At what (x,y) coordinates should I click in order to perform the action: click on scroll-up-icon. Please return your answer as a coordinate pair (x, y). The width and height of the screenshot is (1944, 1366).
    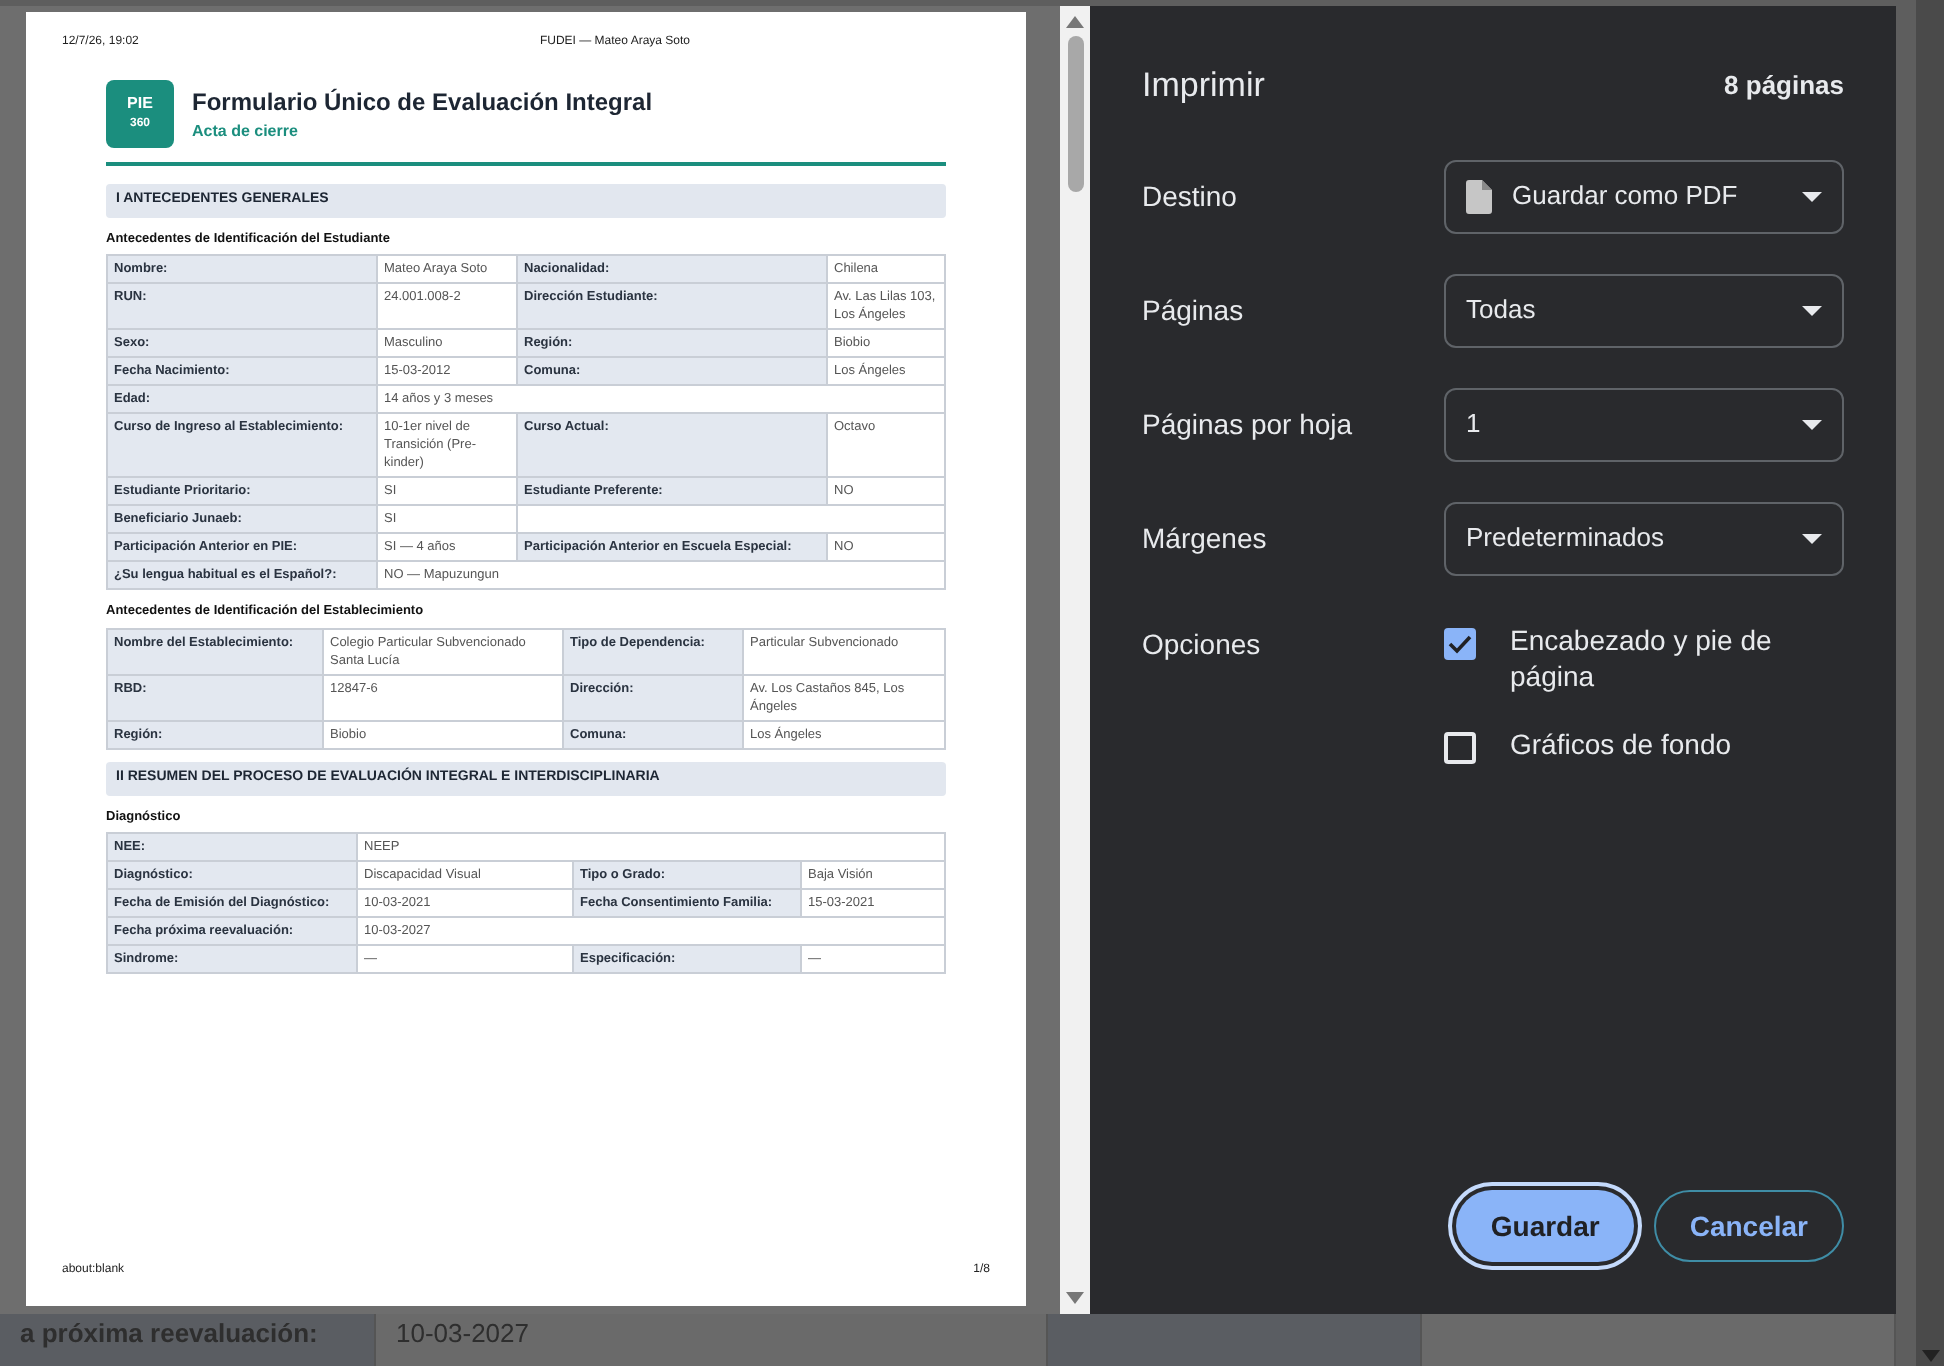
    Looking at the image, I should click on (1075, 22).